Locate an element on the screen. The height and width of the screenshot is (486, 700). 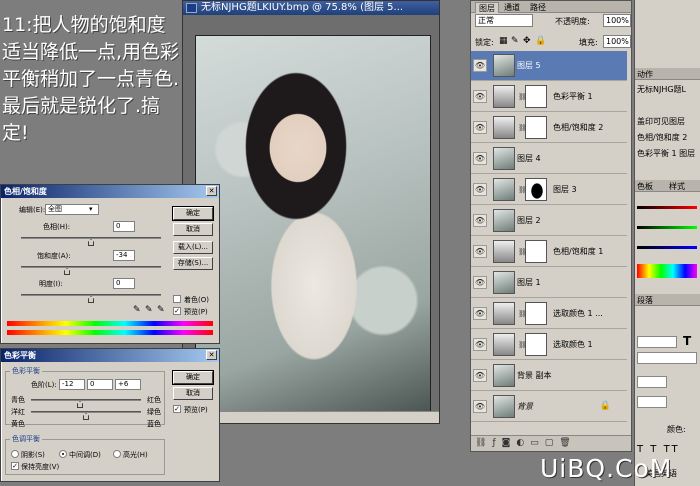
layer-row: 👁 ⛓ 图层 3 is located at coordinates (549, 190).